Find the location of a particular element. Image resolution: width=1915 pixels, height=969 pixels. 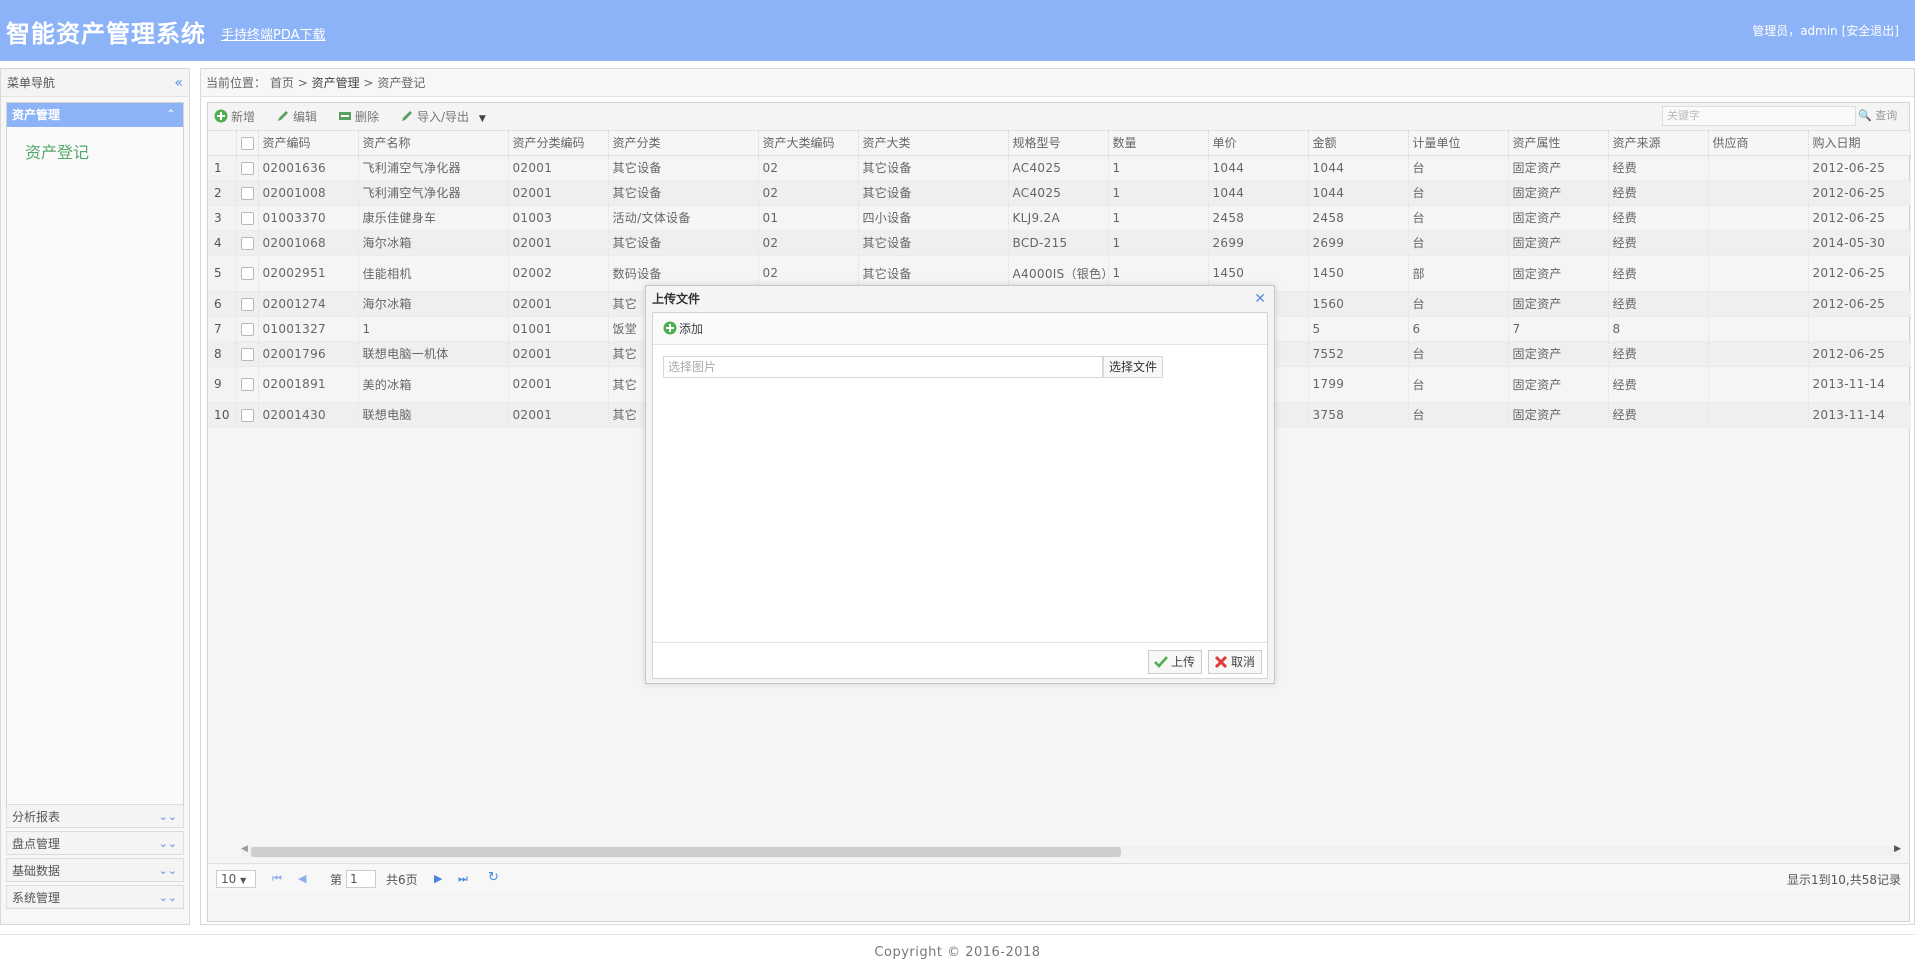

sidebar-section-inventory: 盘点管理 ⌄⌄ is located at coordinates (95, 843).